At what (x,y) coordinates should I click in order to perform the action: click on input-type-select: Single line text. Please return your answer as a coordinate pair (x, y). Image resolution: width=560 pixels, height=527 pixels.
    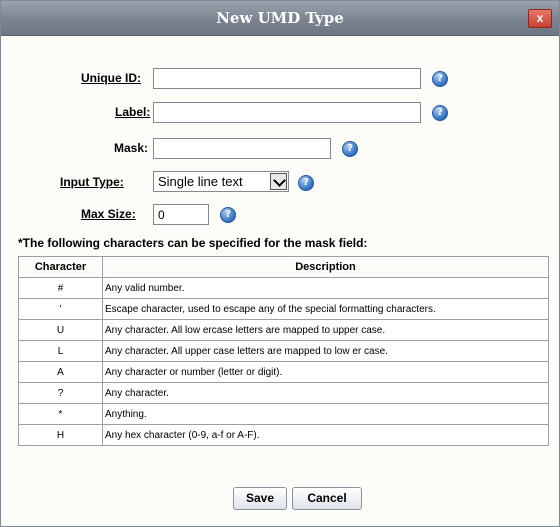
    Looking at the image, I should click on (221, 181).